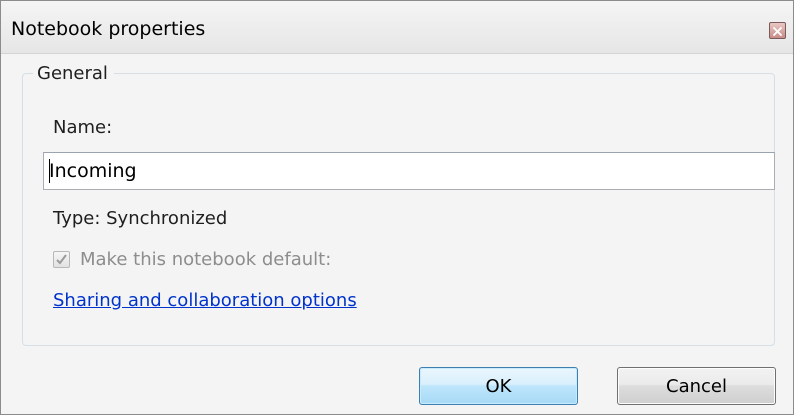  I want to click on checkmark-icon, so click(61, 259).